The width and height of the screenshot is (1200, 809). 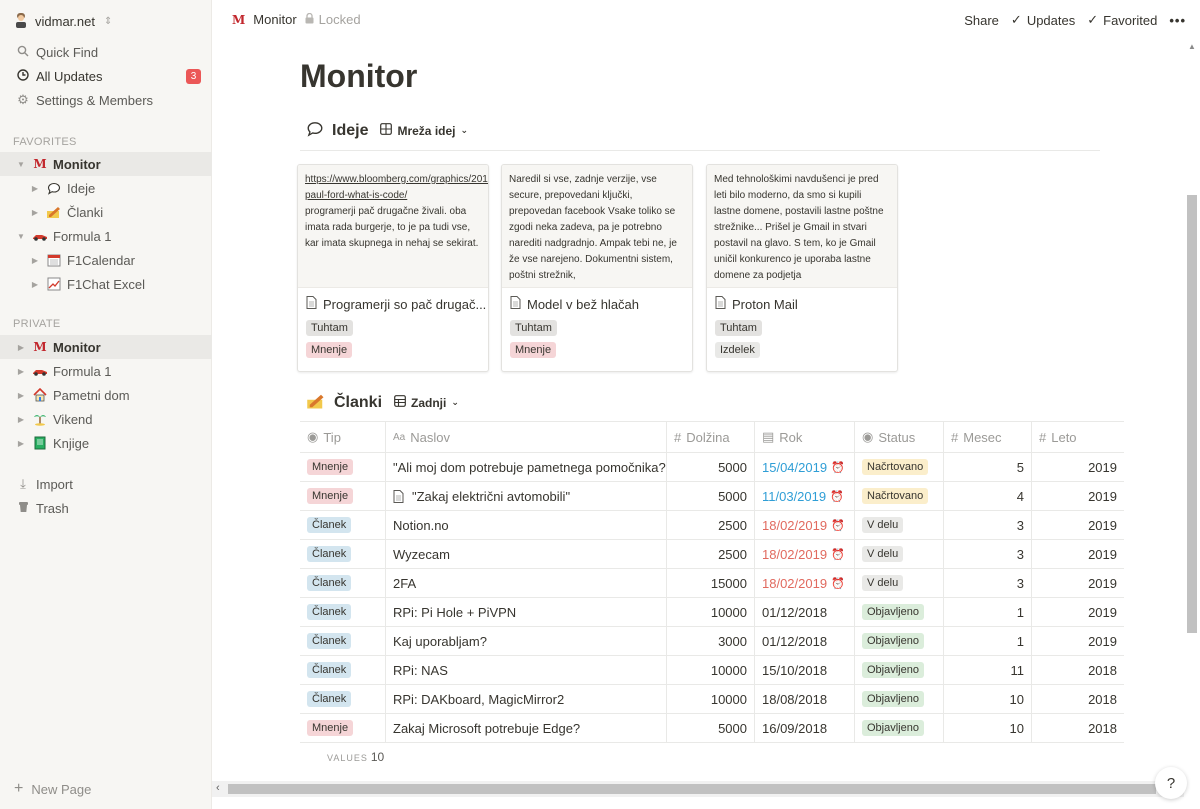 I want to click on cell-naslov: RPi: DAKboard, MagicMirror2, so click(x=526, y=699).